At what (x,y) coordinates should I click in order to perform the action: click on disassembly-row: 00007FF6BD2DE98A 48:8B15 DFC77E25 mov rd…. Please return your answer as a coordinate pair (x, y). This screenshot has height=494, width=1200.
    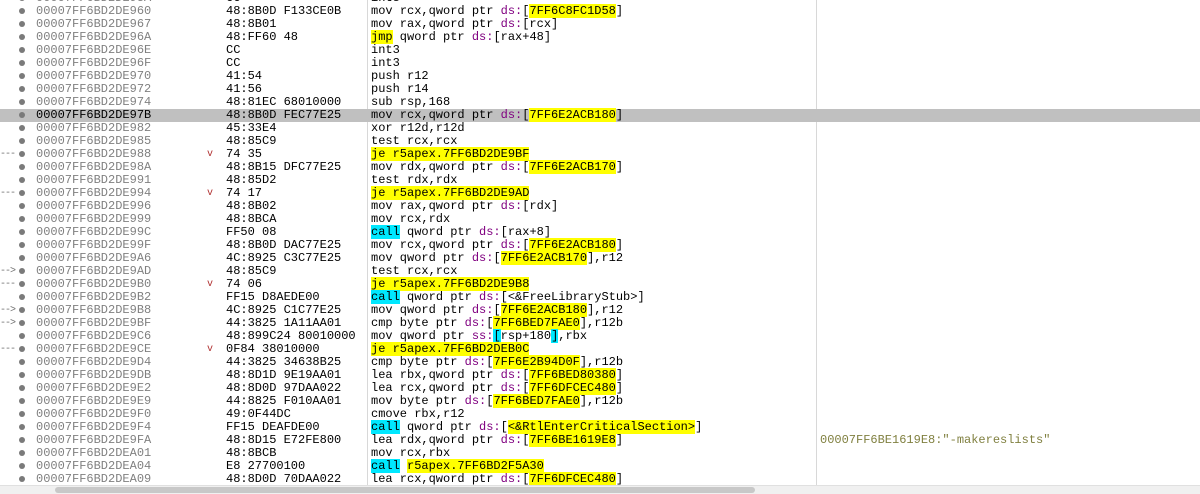
    Looking at the image, I should click on (600, 167).